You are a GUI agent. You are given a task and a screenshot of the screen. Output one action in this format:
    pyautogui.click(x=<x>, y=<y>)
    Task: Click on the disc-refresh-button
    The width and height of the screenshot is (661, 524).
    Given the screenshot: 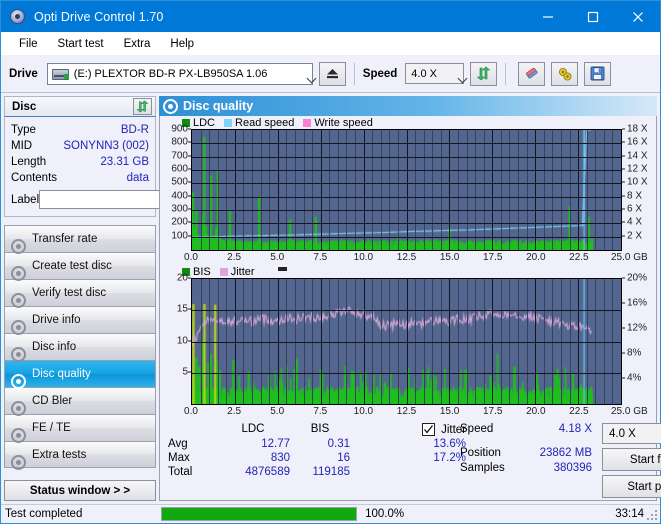 What is the action you would take?
    pyautogui.click(x=142, y=106)
    